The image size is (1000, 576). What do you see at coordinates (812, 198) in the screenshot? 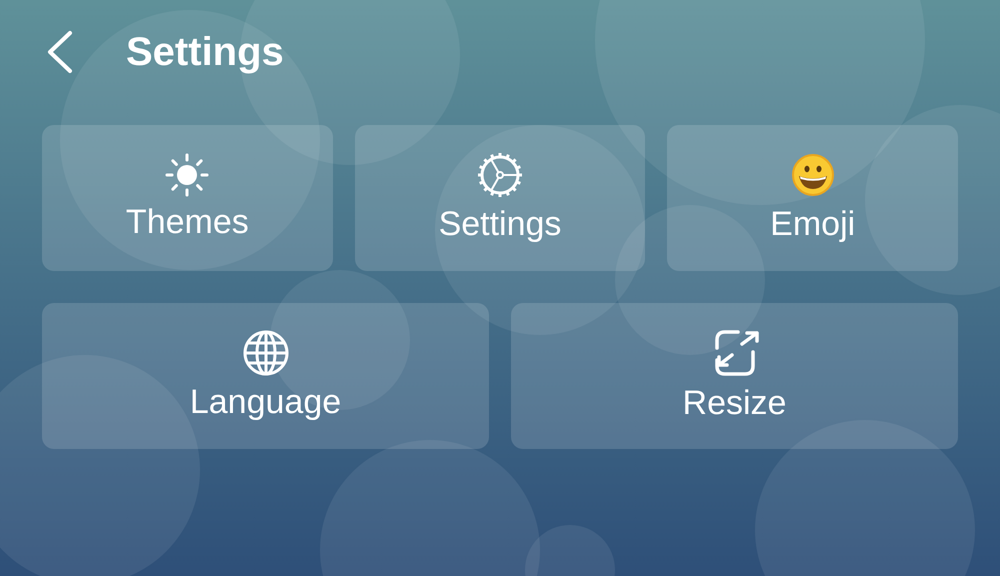
I see `menu-tile: Emoji` at bounding box center [812, 198].